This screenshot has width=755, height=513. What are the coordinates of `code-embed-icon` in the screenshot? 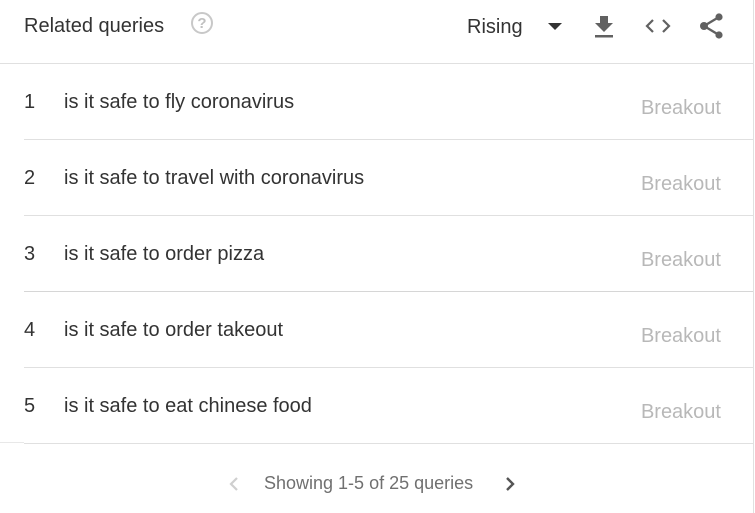 It's located at (658, 26).